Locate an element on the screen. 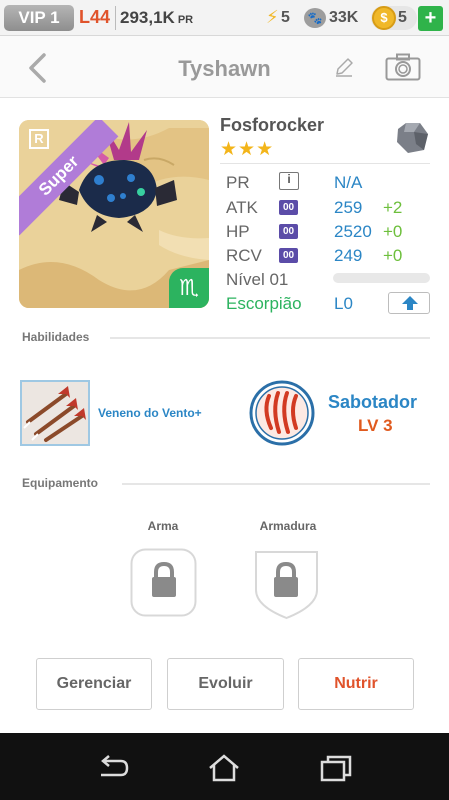 This screenshot has height=800, width=449. weapon-slot is located at coordinates (163, 583).